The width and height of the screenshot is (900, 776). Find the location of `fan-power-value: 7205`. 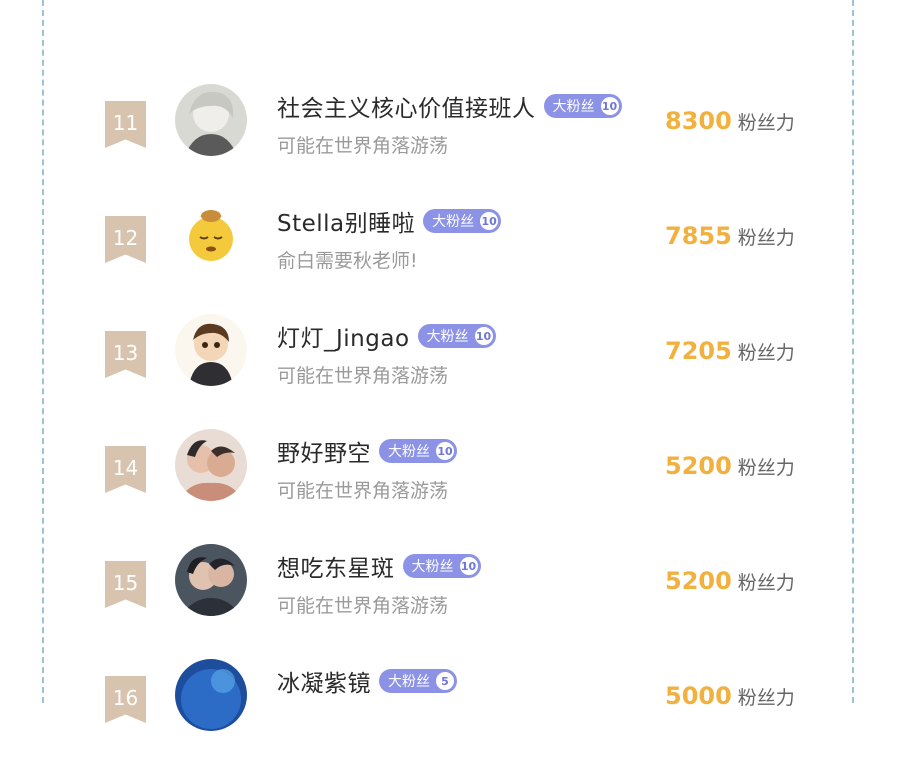

fan-power-value: 7205 is located at coordinates (698, 351).